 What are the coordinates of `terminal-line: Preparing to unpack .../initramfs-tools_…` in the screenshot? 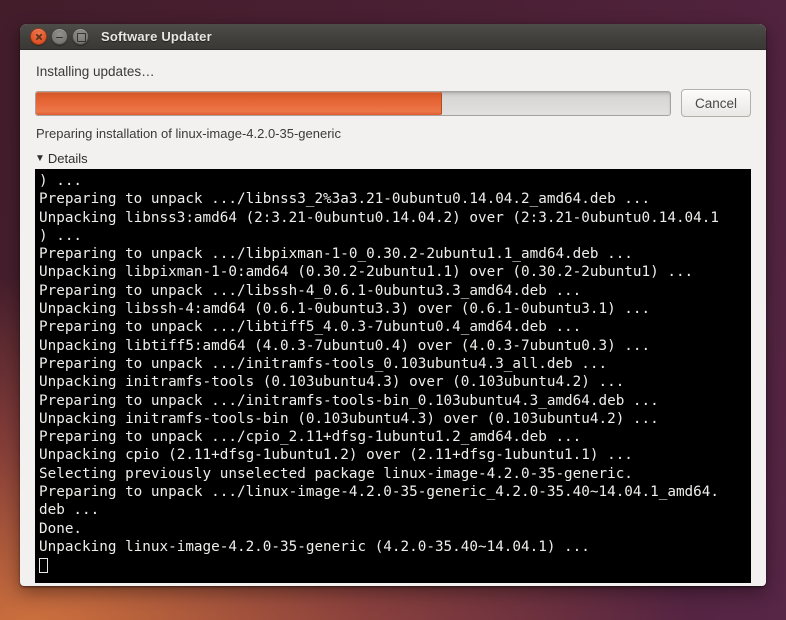 It's located at (323, 363).